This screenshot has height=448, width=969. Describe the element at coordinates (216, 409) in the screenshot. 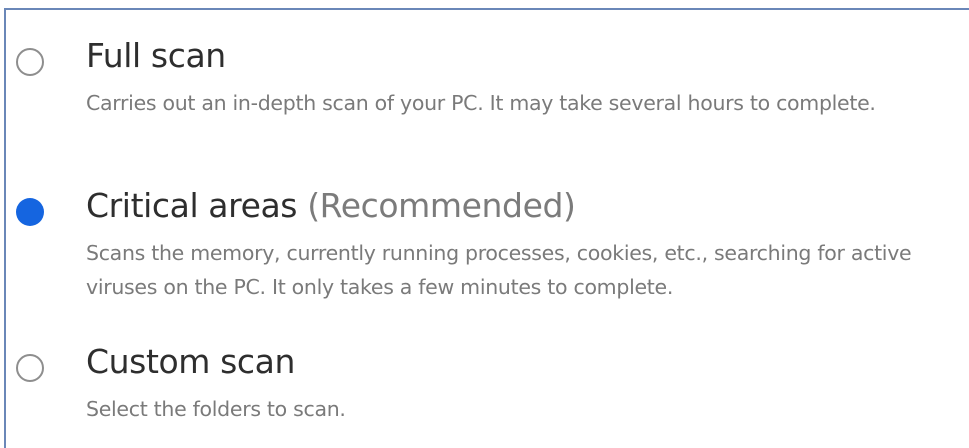

I see `custom-scan-description: Select the folders to scan.` at that location.